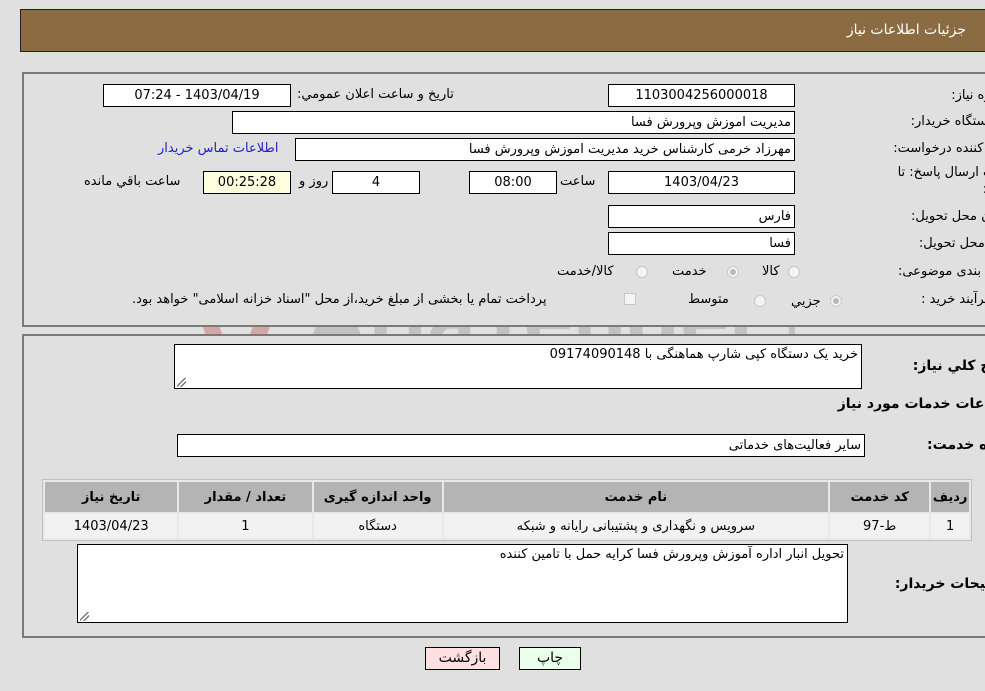 Image resolution: width=985 pixels, height=691 pixels. I want to click on category-option-goods: کالا, so click(771, 271).